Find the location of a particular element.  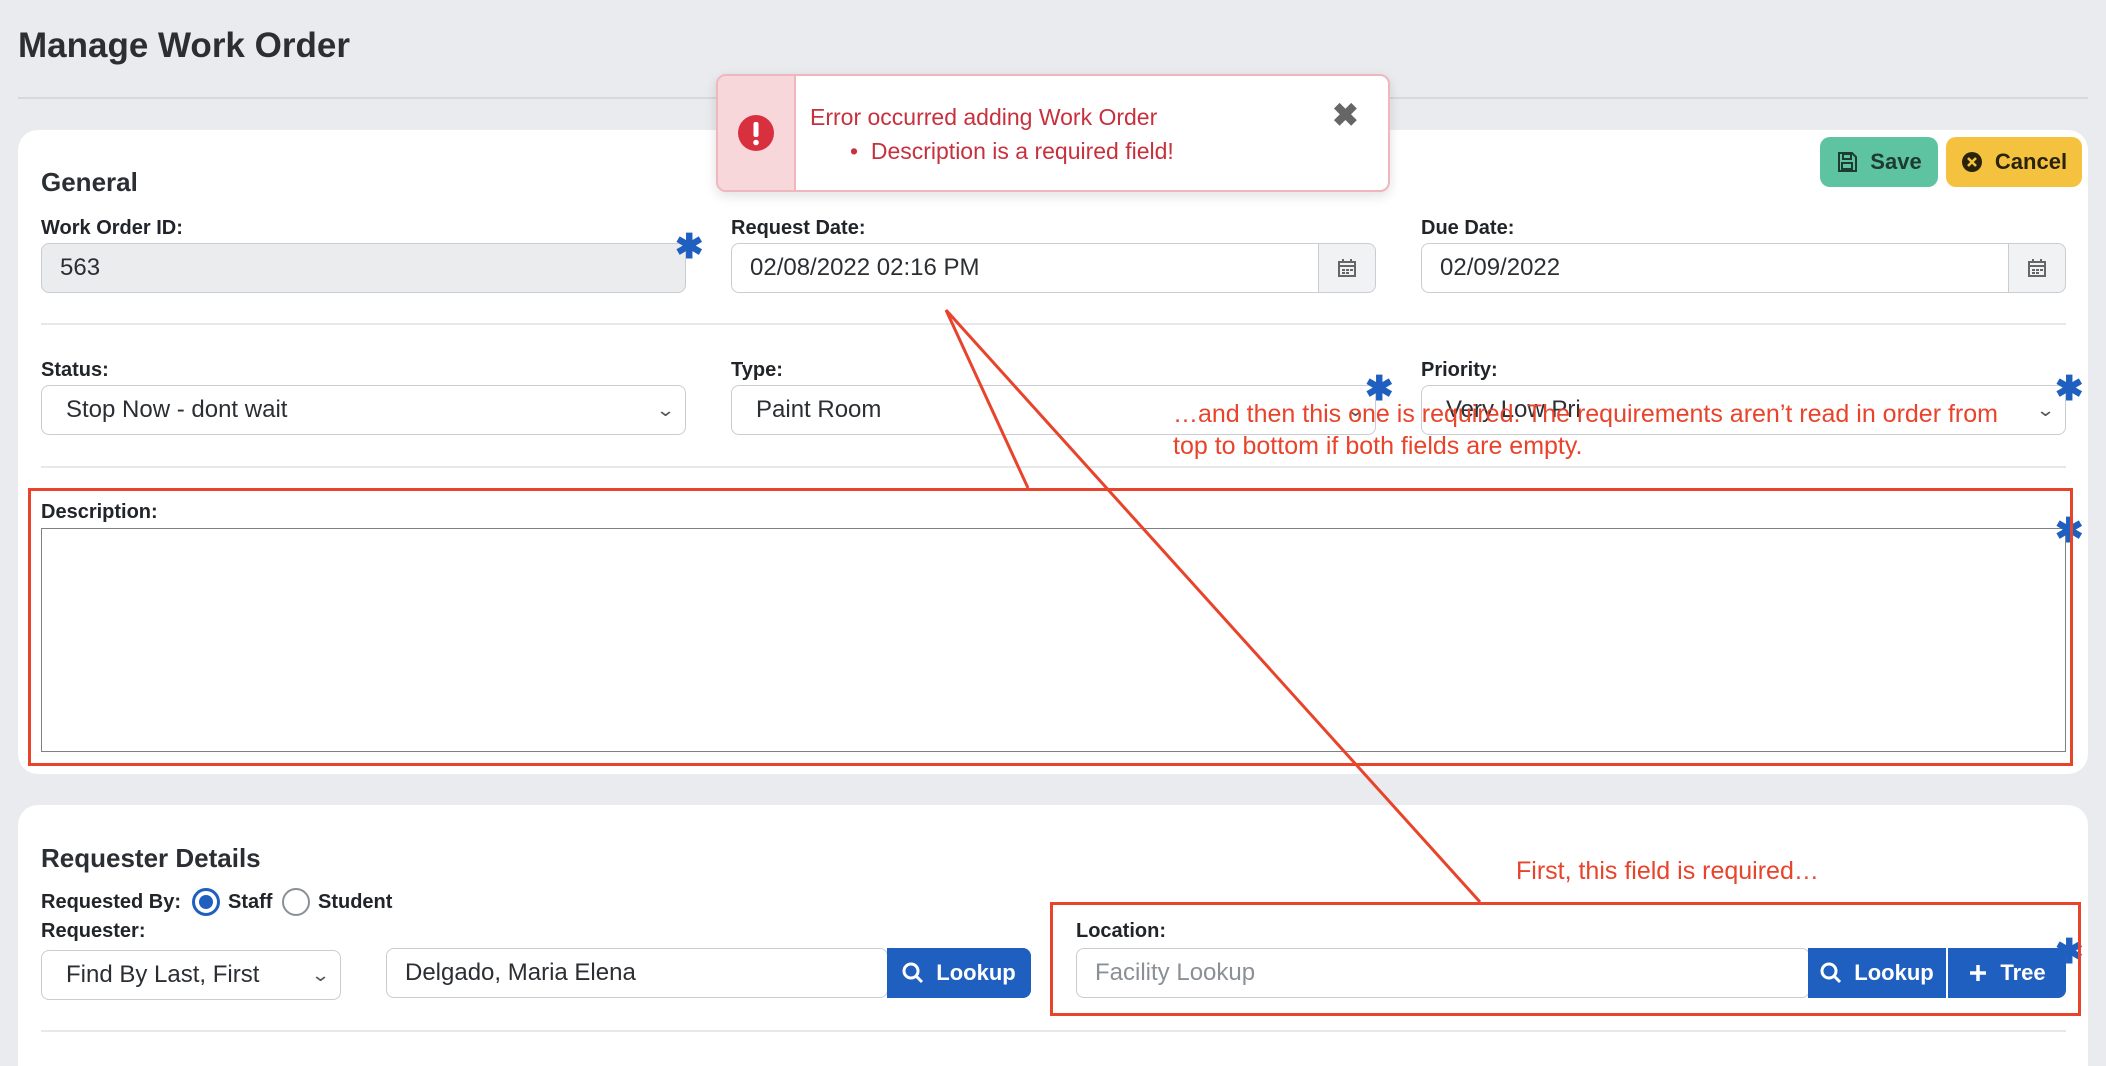

annotation-location-box is located at coordinates (1565, 959).